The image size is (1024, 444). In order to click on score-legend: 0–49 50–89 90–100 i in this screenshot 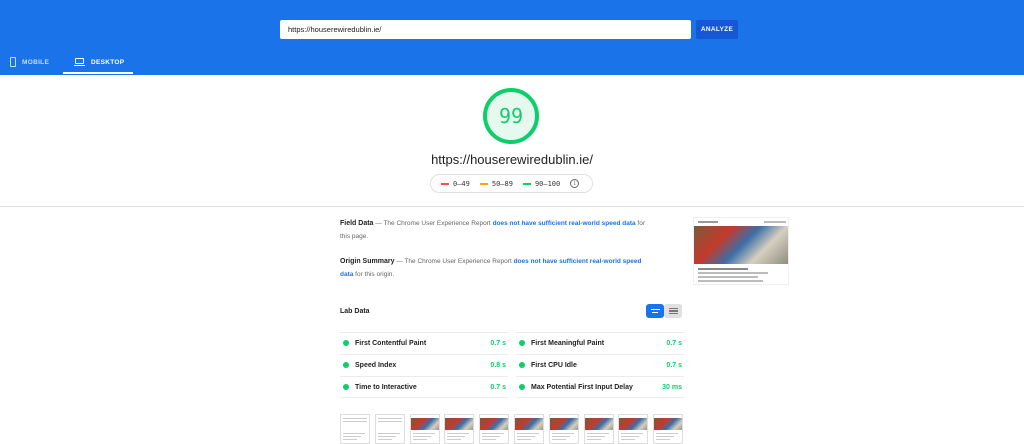, I will do `click(511, 183)`.